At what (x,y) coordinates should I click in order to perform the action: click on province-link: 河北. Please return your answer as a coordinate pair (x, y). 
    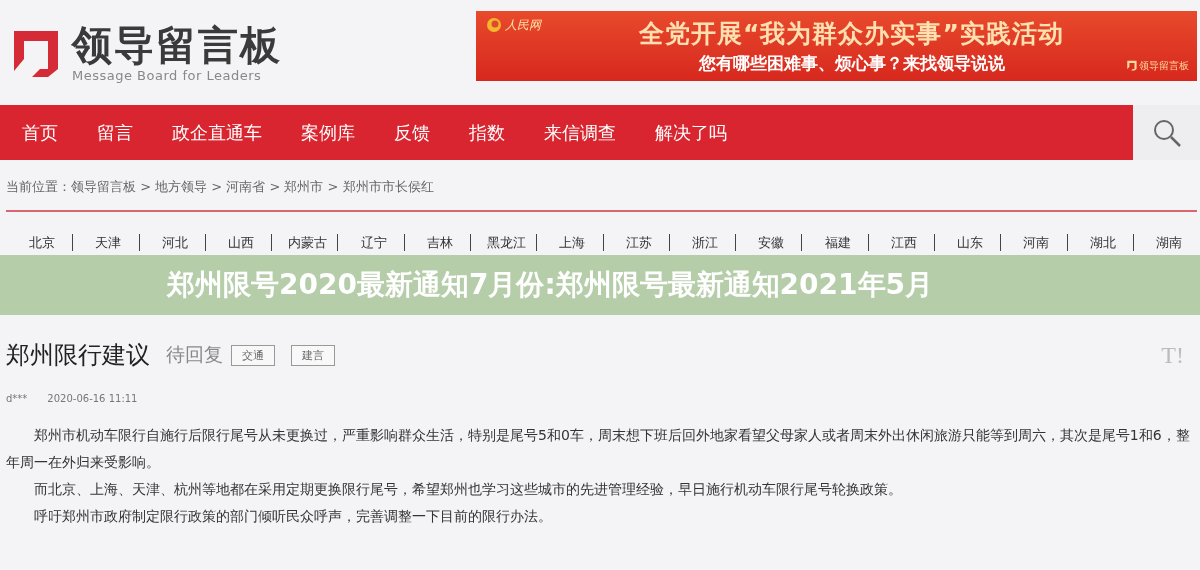
    Looking at the image, I should click on (175, 242).